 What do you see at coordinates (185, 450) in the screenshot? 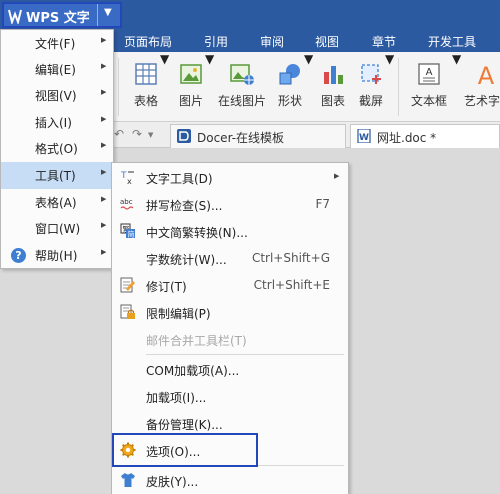
I see `options-highlight-box` at bounding box center [185, 450].